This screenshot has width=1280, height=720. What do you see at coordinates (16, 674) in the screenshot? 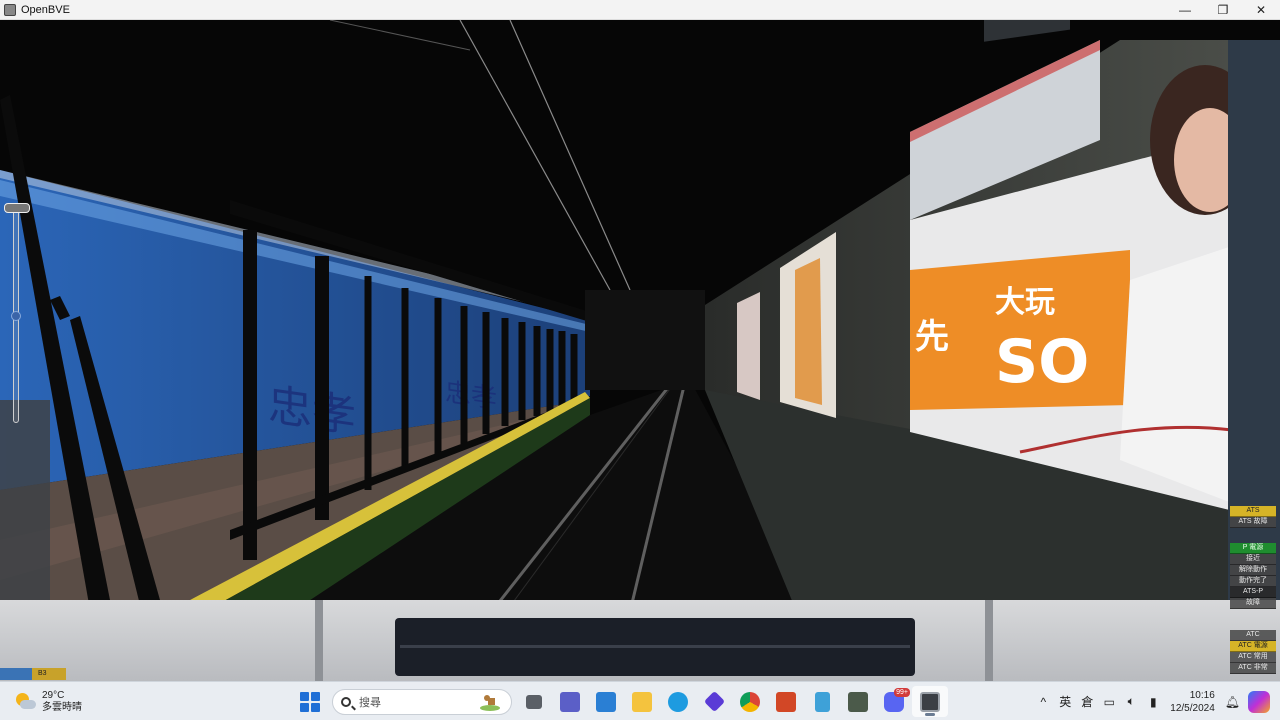
I see `power-notch-indicator` at bounding box center [16, 674].